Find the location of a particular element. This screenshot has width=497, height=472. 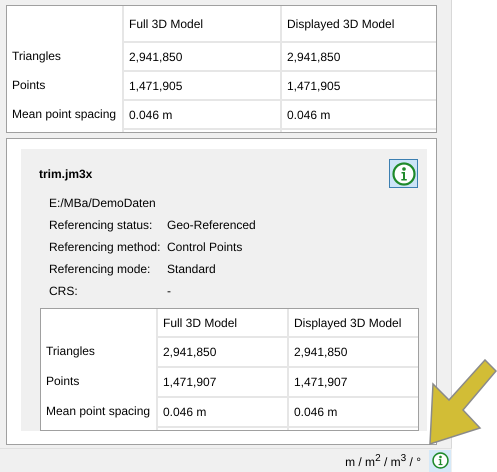

property-label: Referencing mode: is located at coordinates (100, 269).